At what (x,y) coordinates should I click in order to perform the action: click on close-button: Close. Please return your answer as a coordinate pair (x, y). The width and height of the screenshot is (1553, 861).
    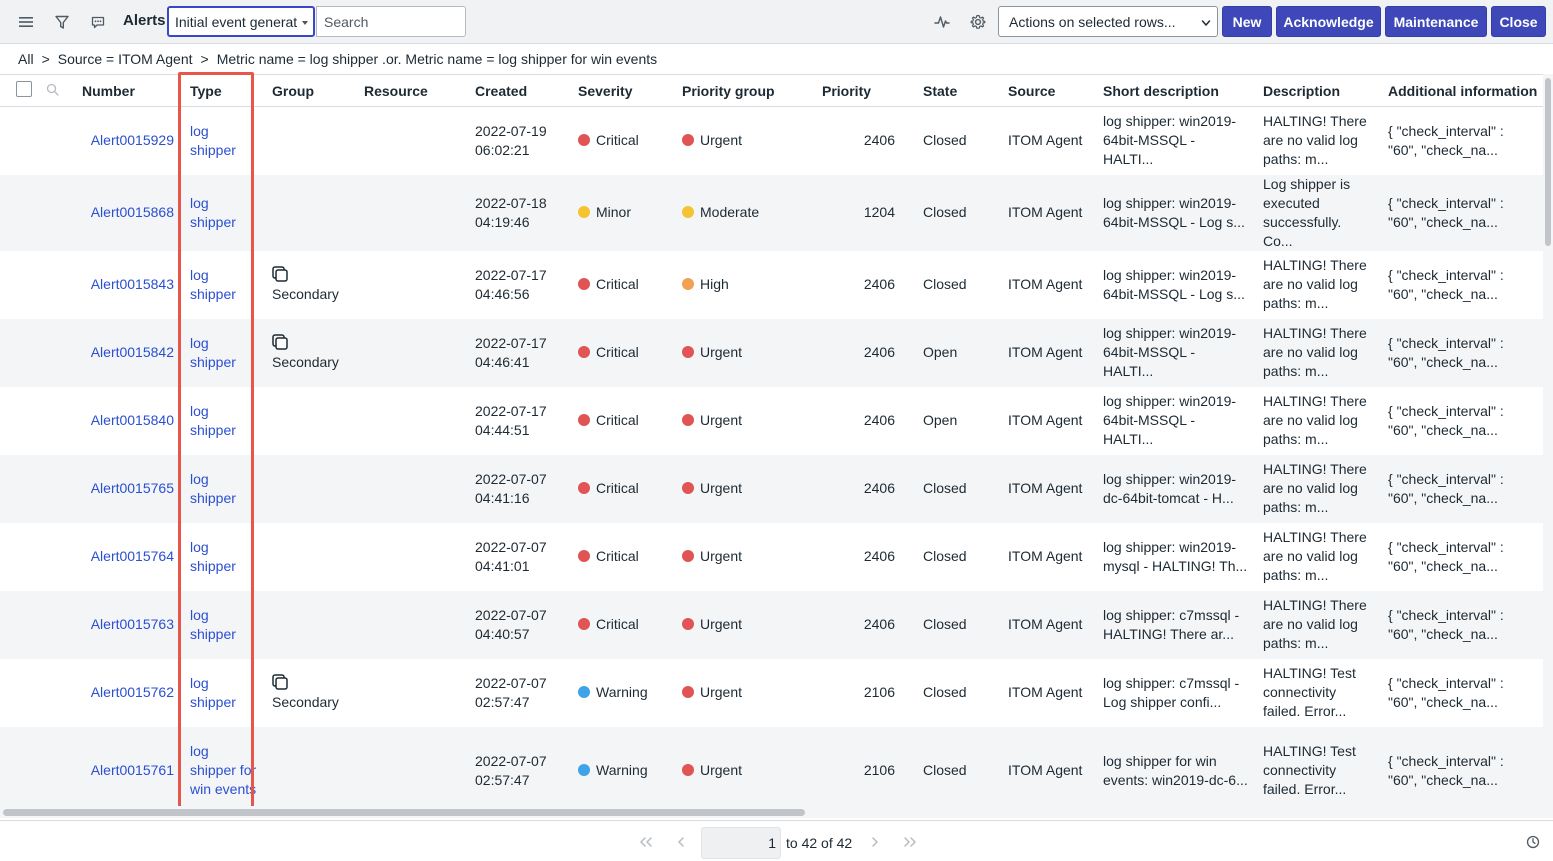
    Looking at the image, I should click on (1518, 21).